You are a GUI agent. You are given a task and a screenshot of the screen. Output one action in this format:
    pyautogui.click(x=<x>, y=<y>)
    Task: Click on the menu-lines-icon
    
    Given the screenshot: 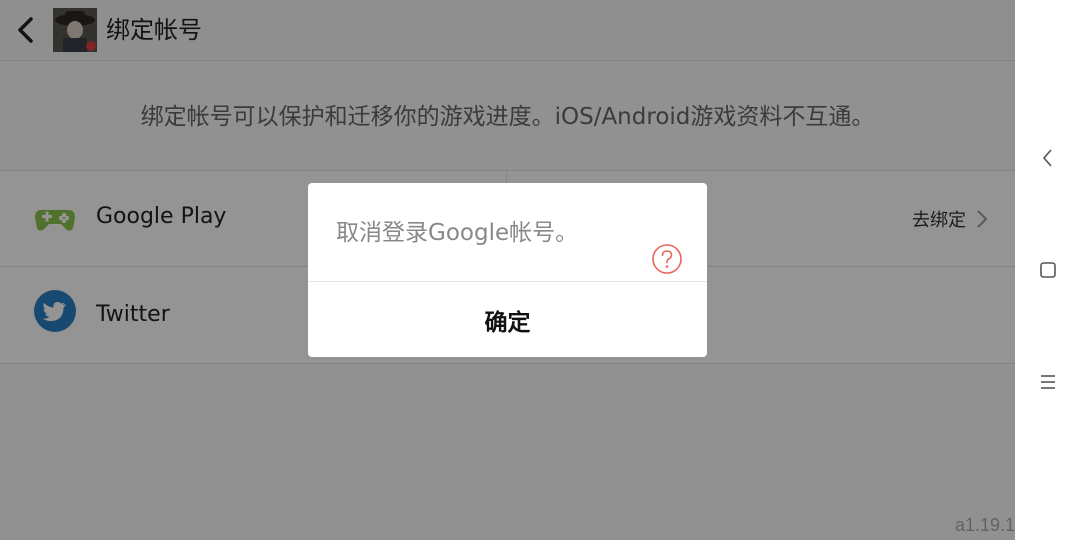 What is the action you would take?
    pyautogui.click(x=1048, y=382)
    